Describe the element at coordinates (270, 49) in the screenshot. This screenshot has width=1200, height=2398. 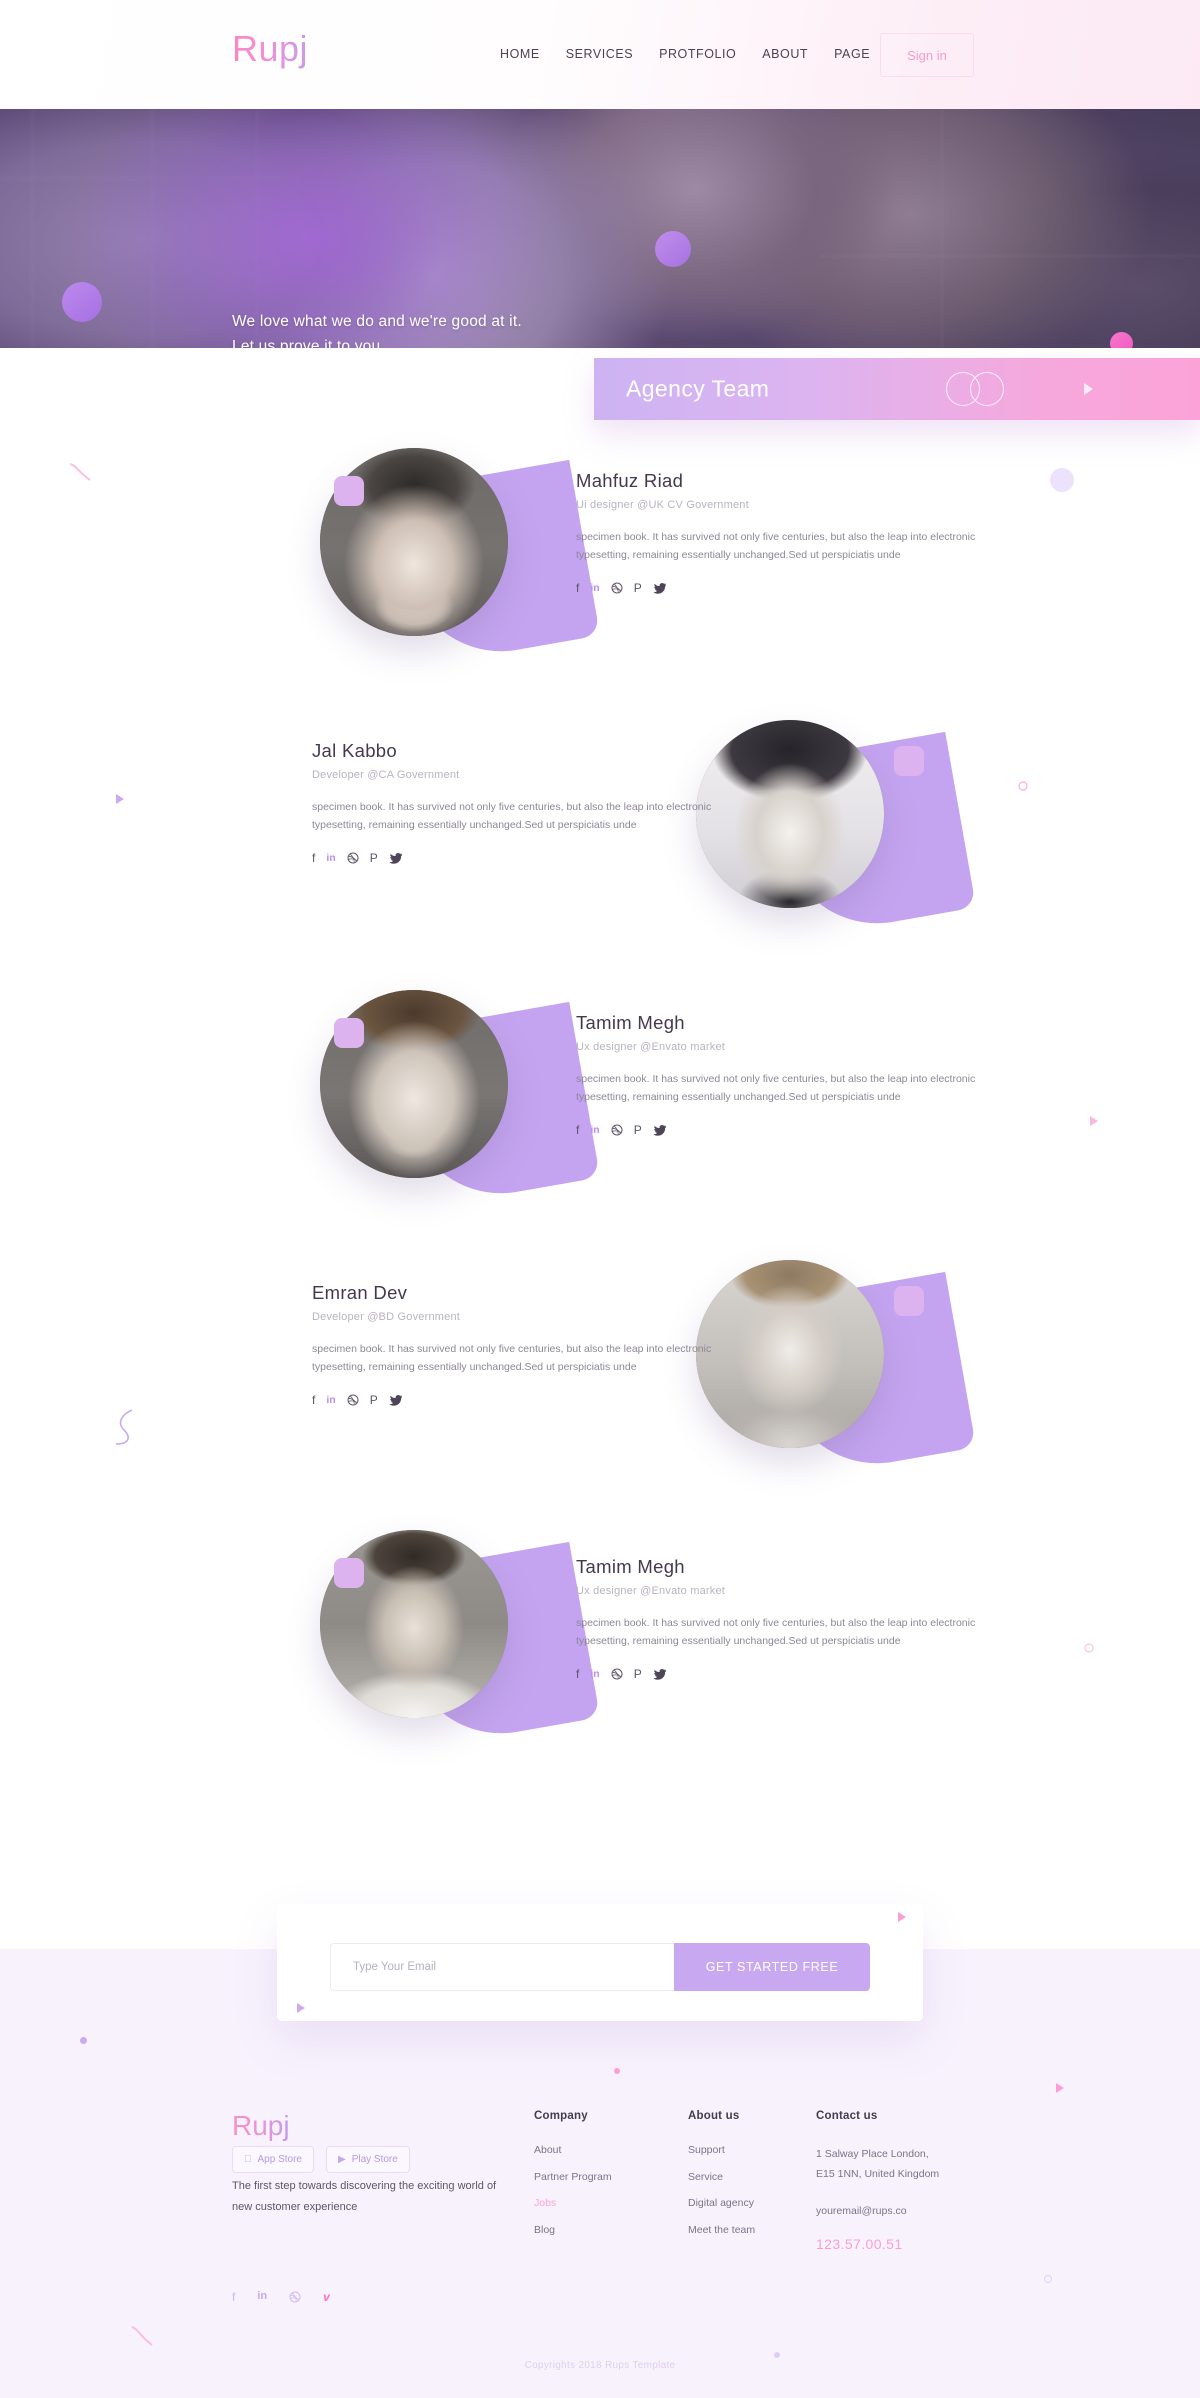
I see `brand-logo: Rupj` at that location.